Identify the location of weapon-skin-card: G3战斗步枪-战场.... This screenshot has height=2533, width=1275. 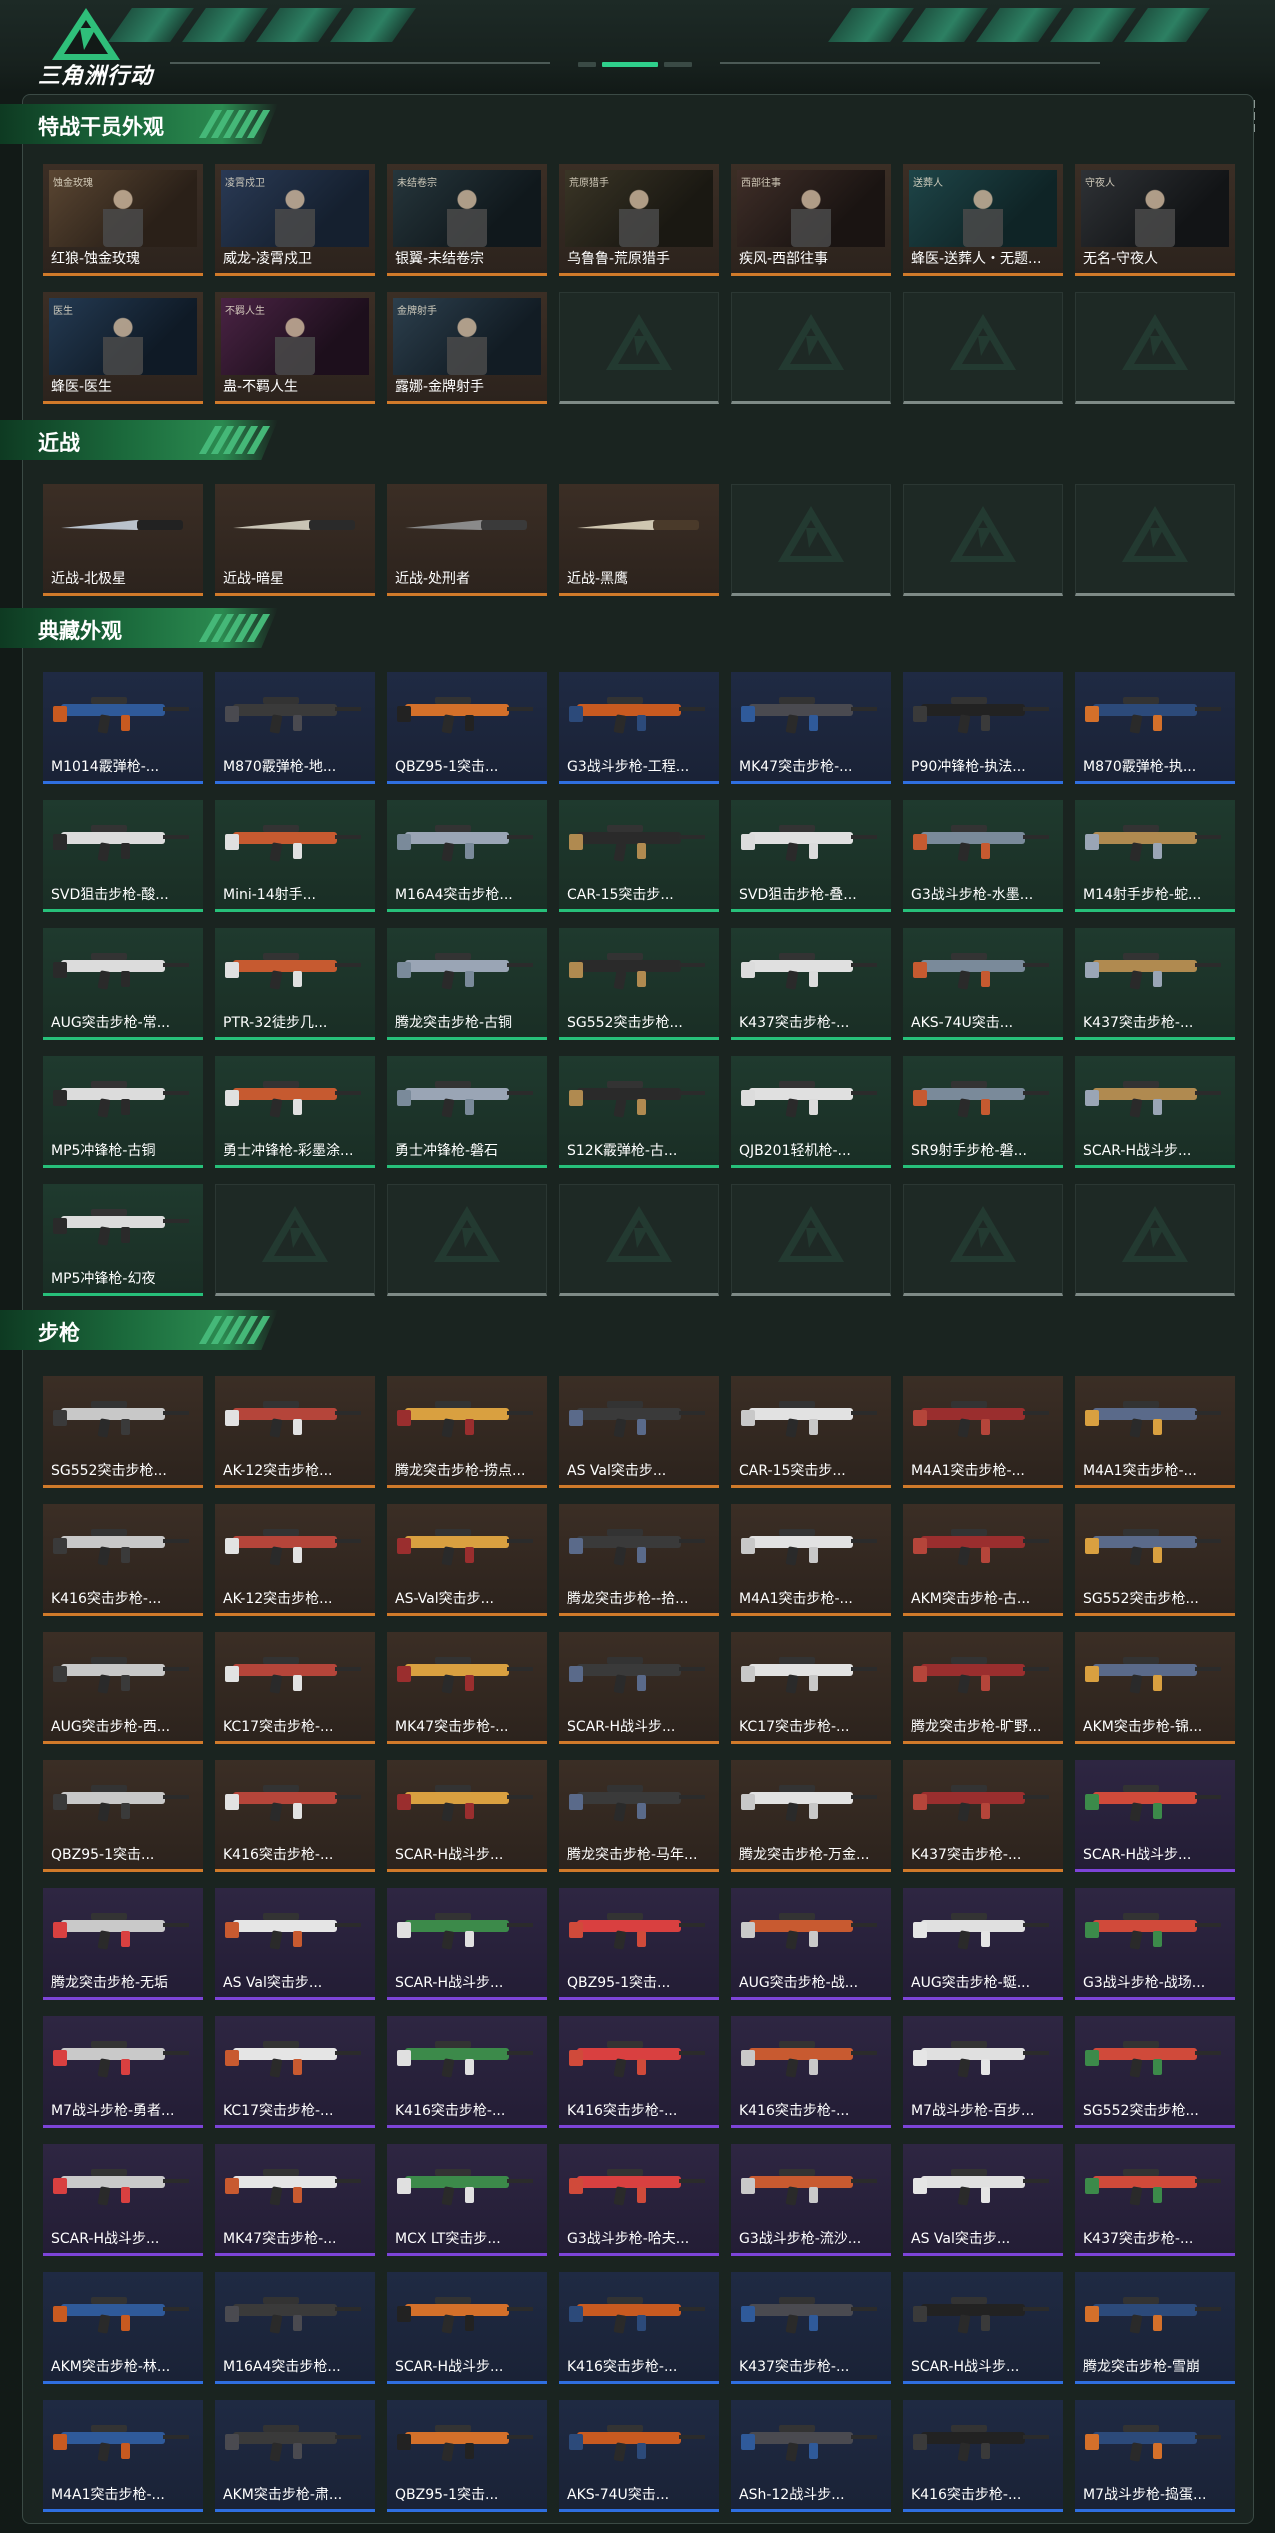
(1155, 1944).